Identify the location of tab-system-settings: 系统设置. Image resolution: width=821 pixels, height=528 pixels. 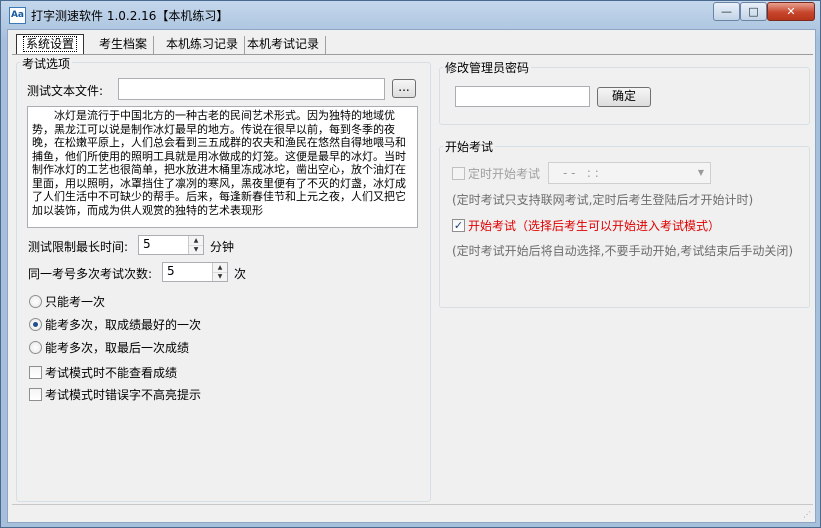
(50, 44).